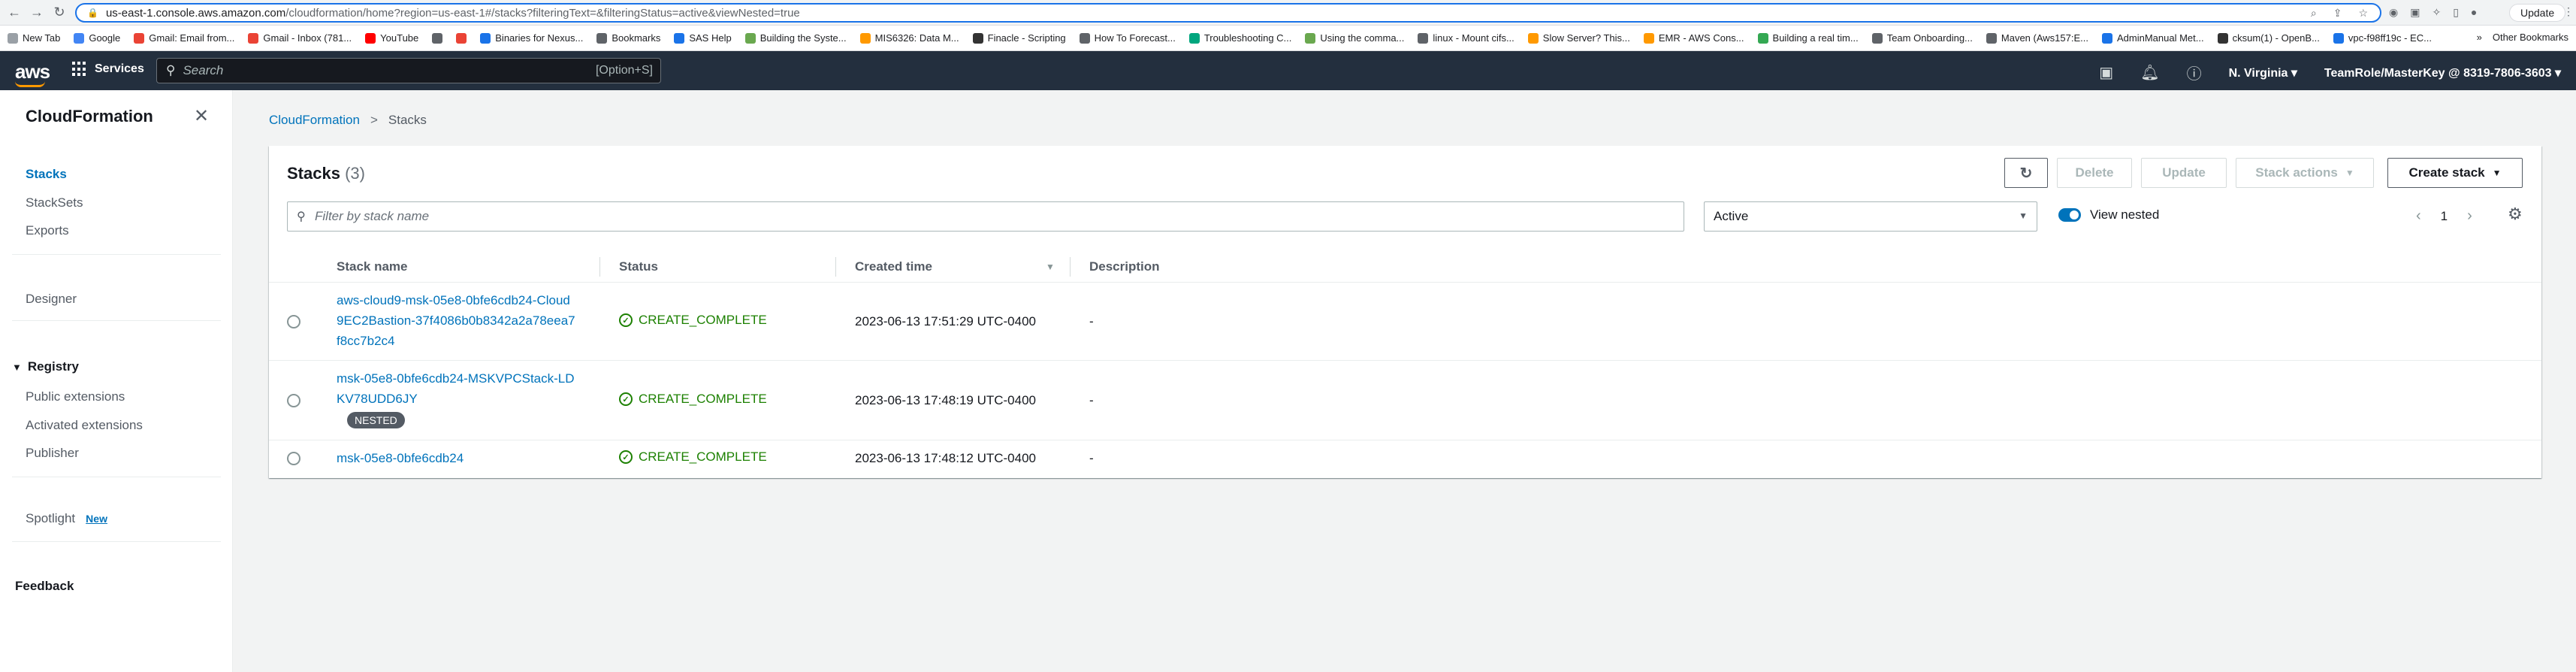 This screenshot has width=2576, height=672. Describe the element at coordinates (2263, 72) in the screenshot. I see `region-selector: N. Virginia ▾` at that location.